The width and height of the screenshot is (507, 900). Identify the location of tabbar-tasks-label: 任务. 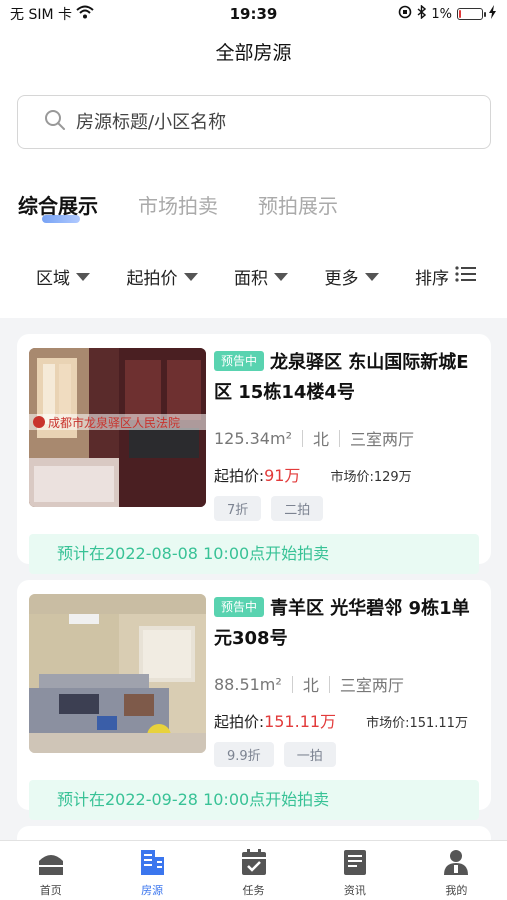
(253, 890).